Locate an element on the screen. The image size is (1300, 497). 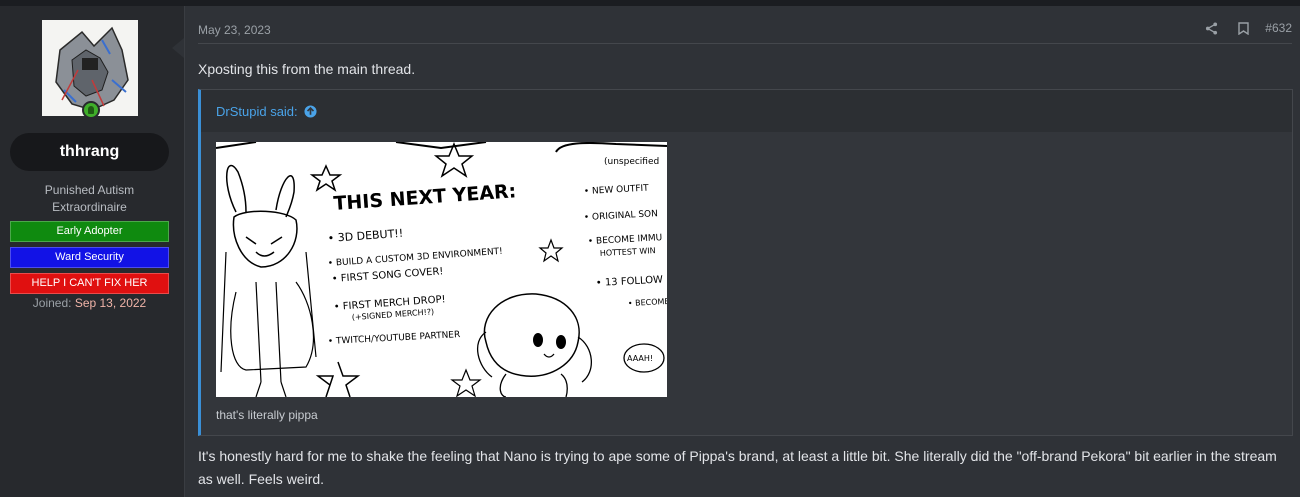
joined-label: Joined: is located at coordinates (52, 303).